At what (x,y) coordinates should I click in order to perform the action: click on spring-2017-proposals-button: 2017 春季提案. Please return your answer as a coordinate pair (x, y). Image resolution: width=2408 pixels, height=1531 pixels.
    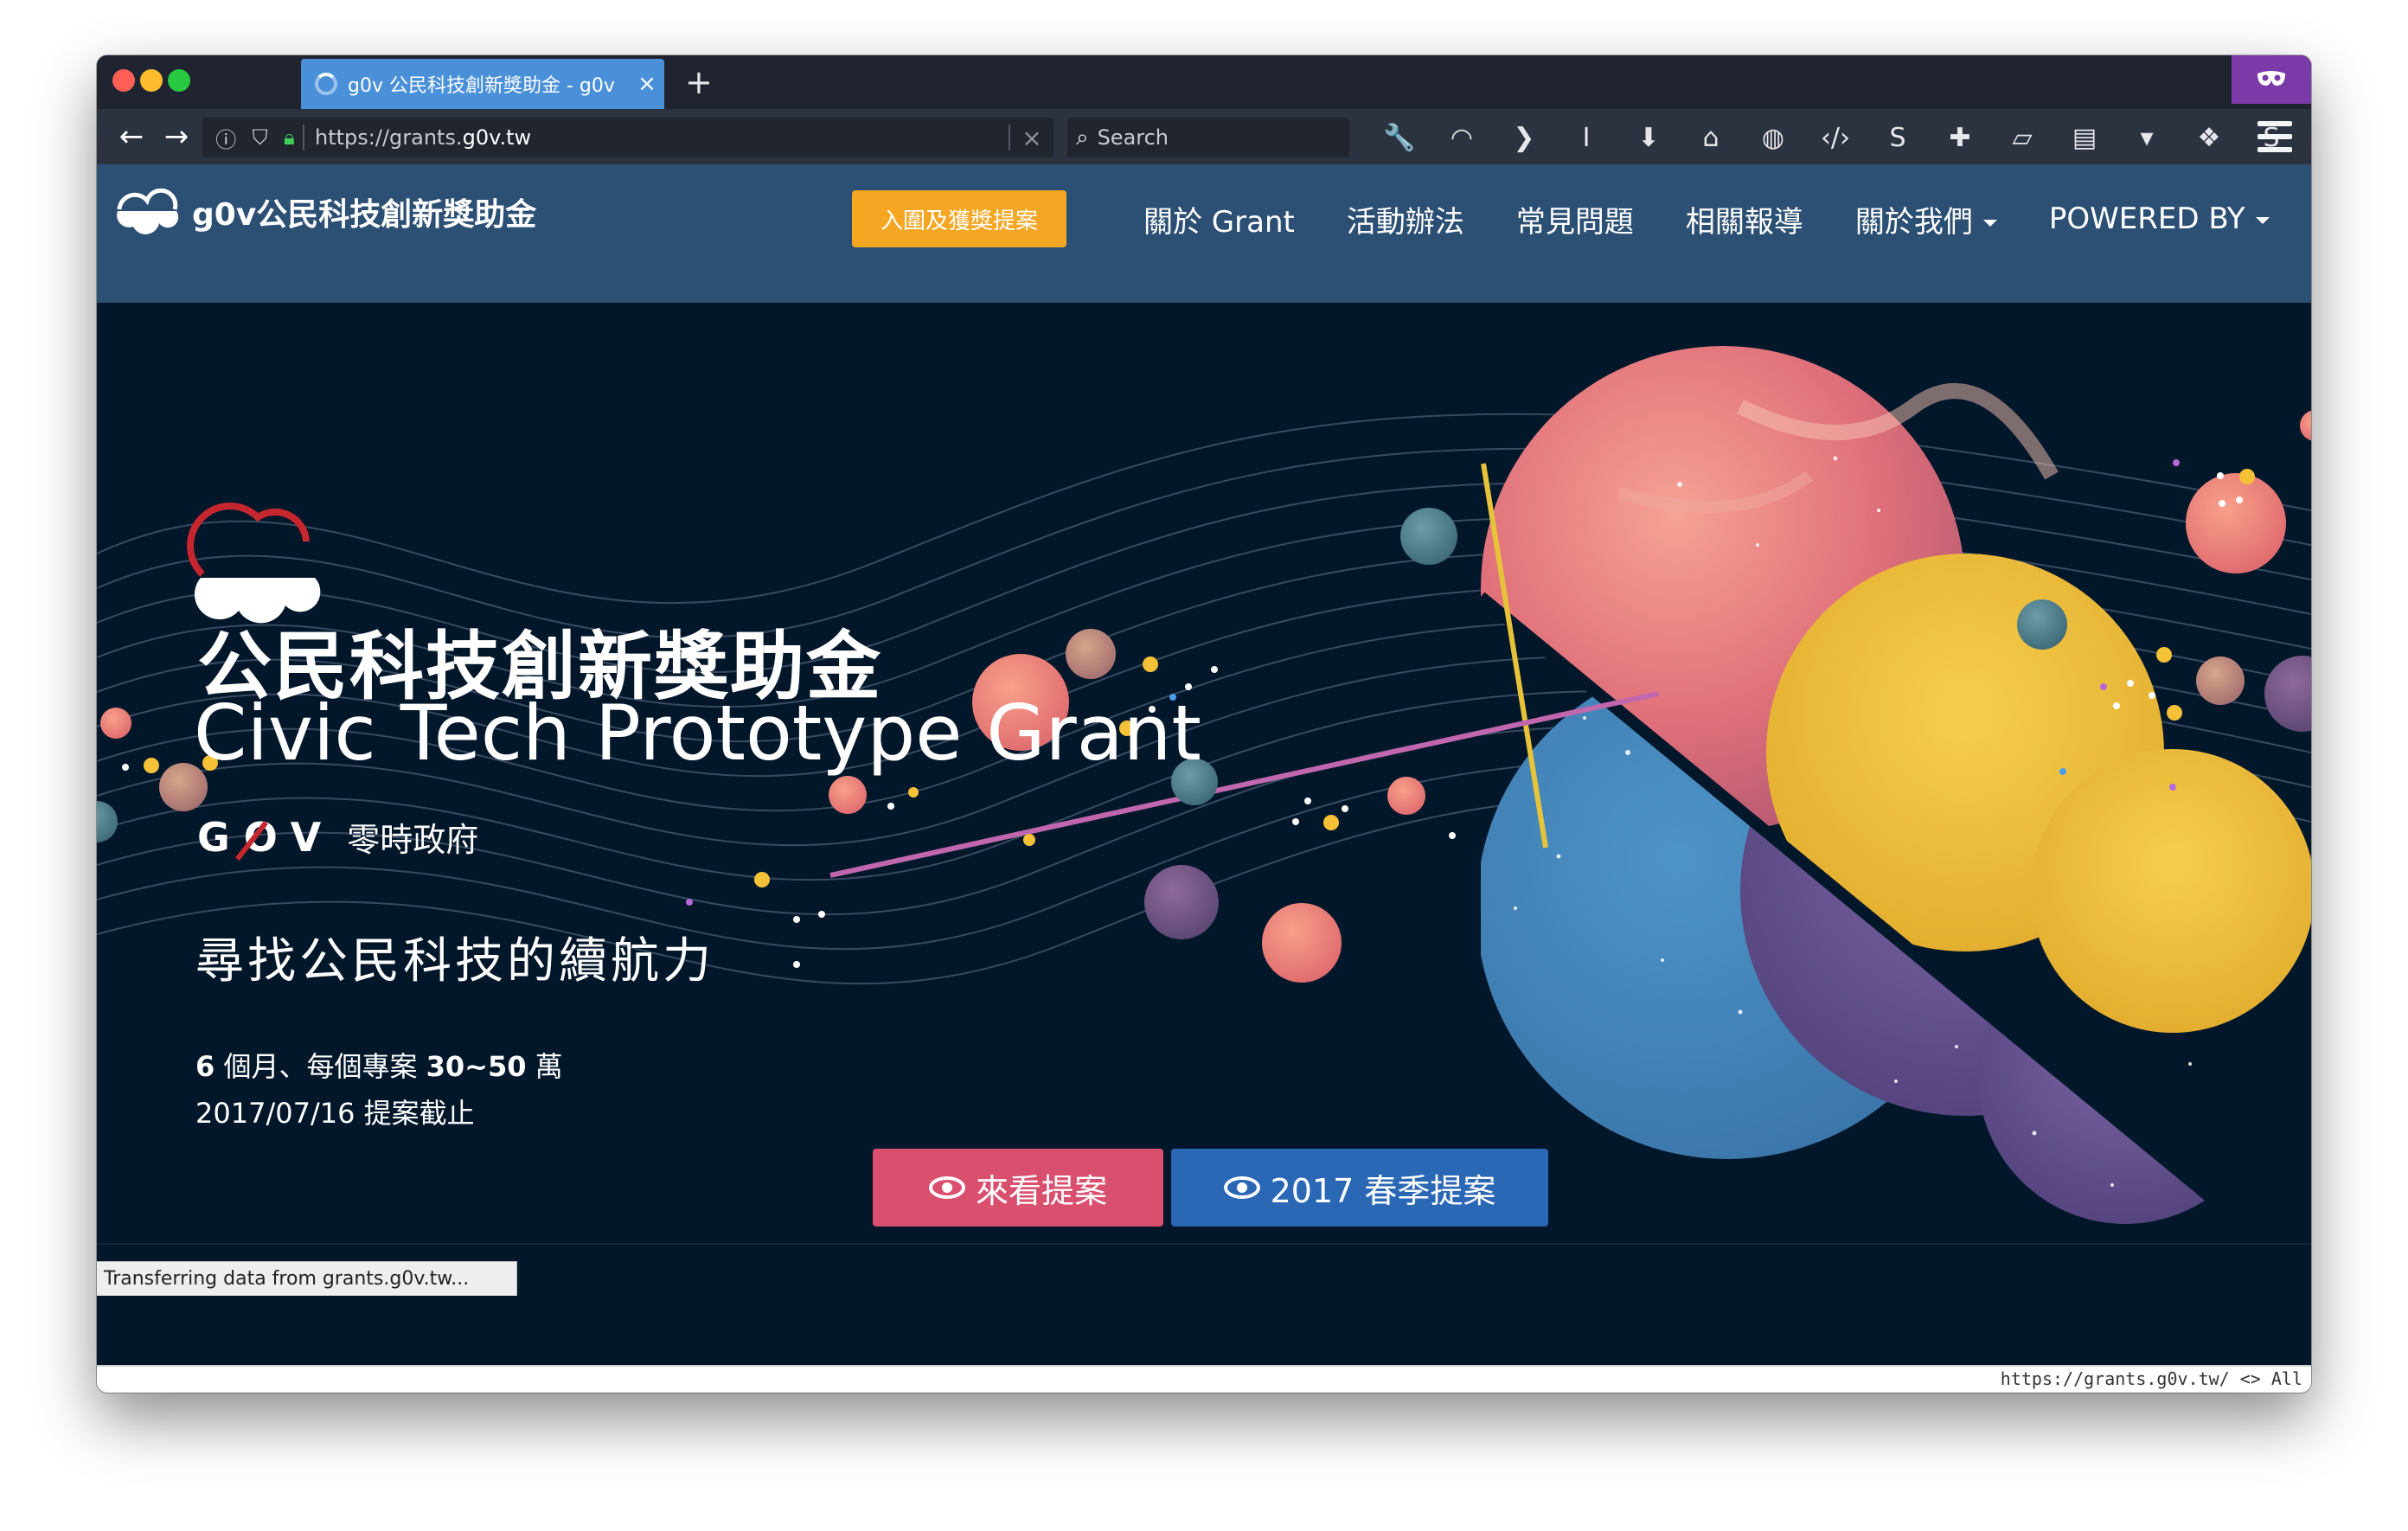
    Looking at the image, I should click on (1359, 1188).